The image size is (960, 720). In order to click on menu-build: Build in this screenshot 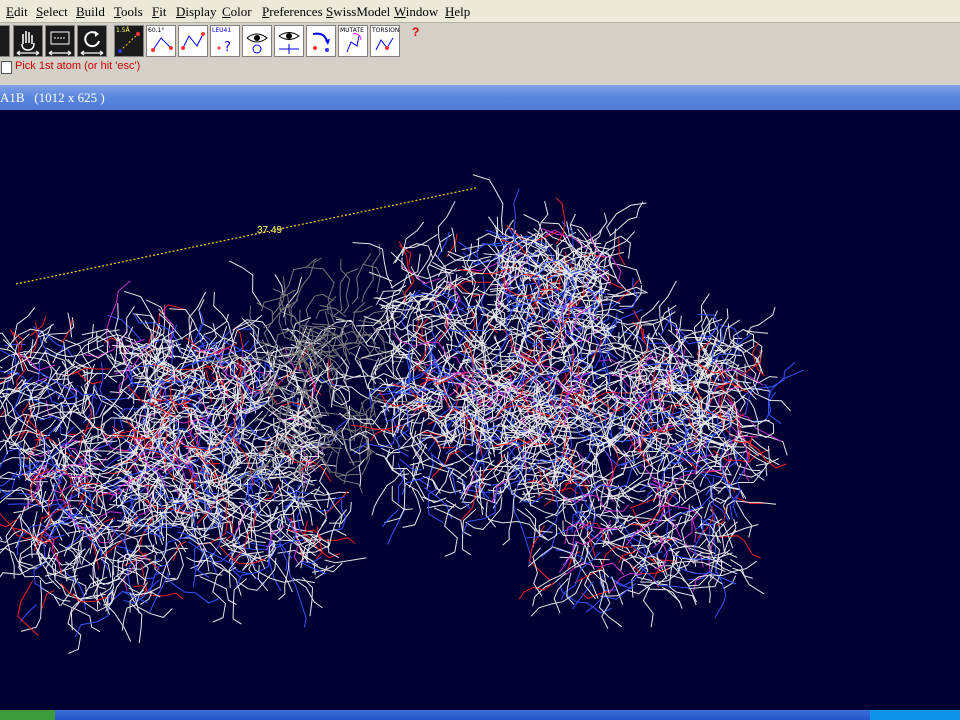, I will do `click(90, 12)`.